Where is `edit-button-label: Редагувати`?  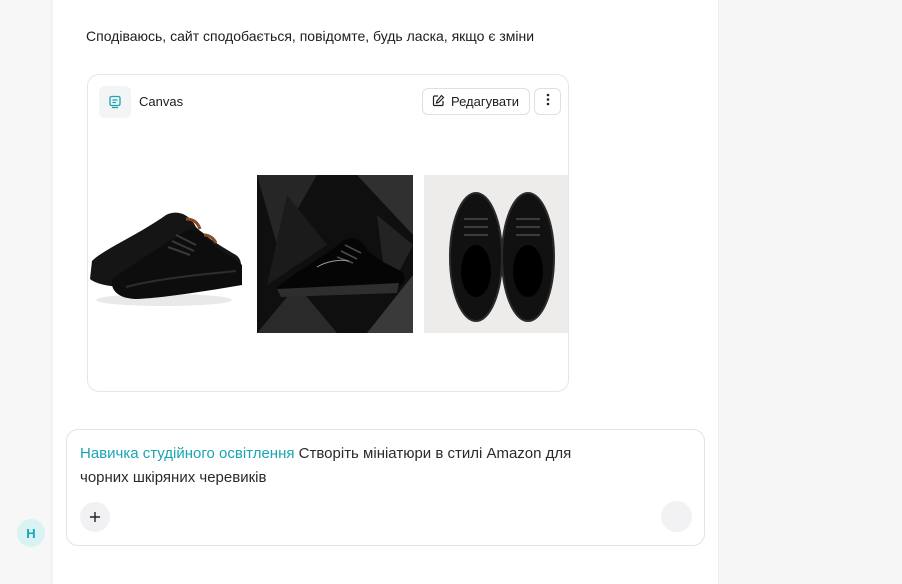 edit-button-label: Редагувати is located at coordinates (485, 101).